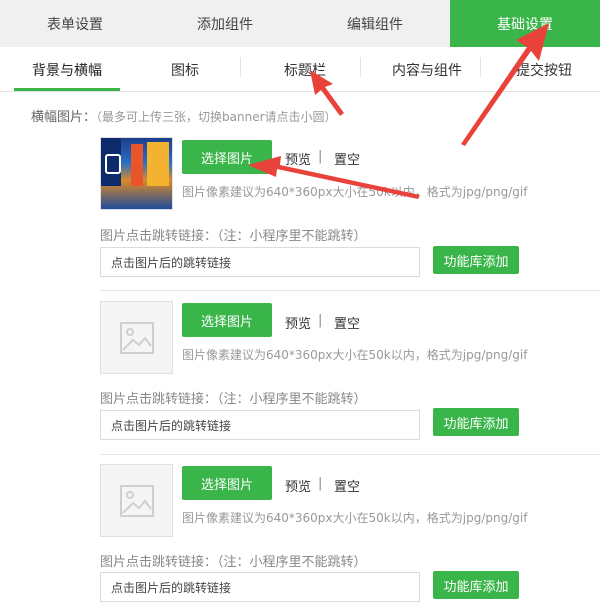  What do you see at coordinates (305, 69) in the screenshot?
I see `sub-tab-title-bar: 标题栏` at bounding box center [305, 69].